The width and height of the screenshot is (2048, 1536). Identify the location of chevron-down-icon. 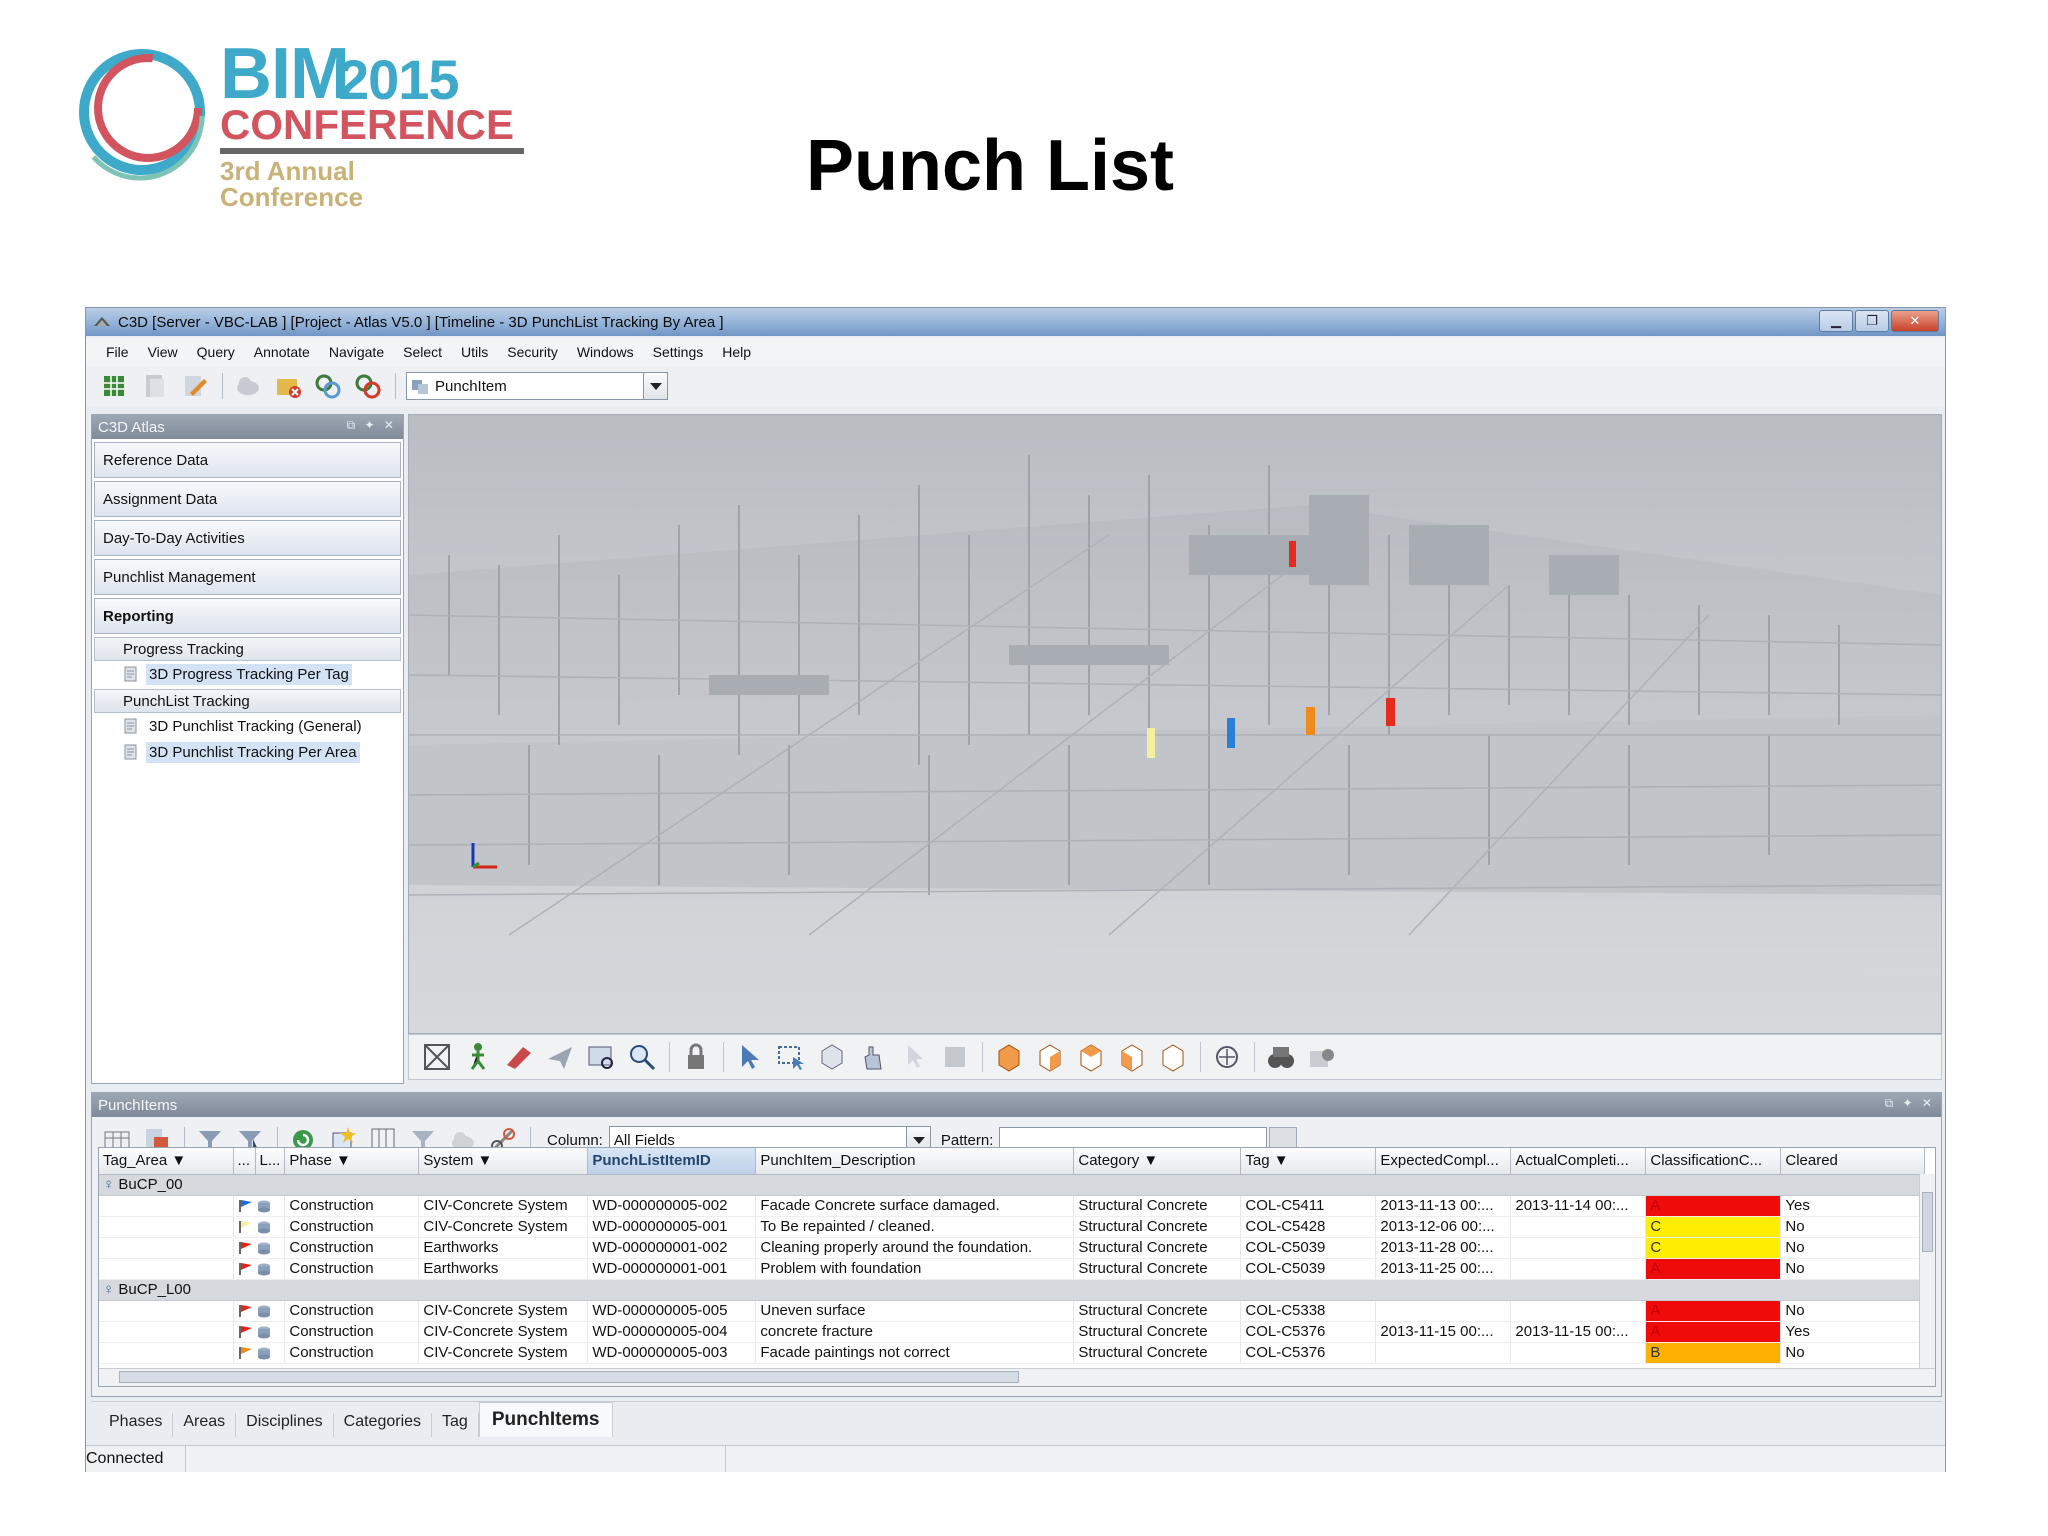
(655, 386).